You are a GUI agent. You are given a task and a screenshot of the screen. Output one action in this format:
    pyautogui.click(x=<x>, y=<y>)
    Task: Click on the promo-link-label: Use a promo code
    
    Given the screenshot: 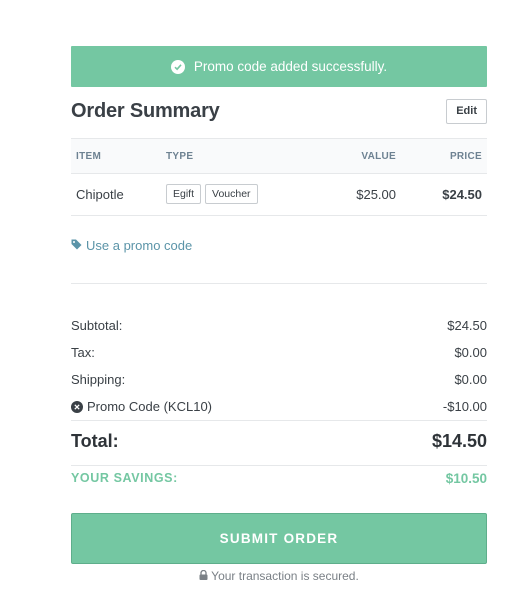 What is the action you would take?
    pyautogui.click(x=139, y=245)
    